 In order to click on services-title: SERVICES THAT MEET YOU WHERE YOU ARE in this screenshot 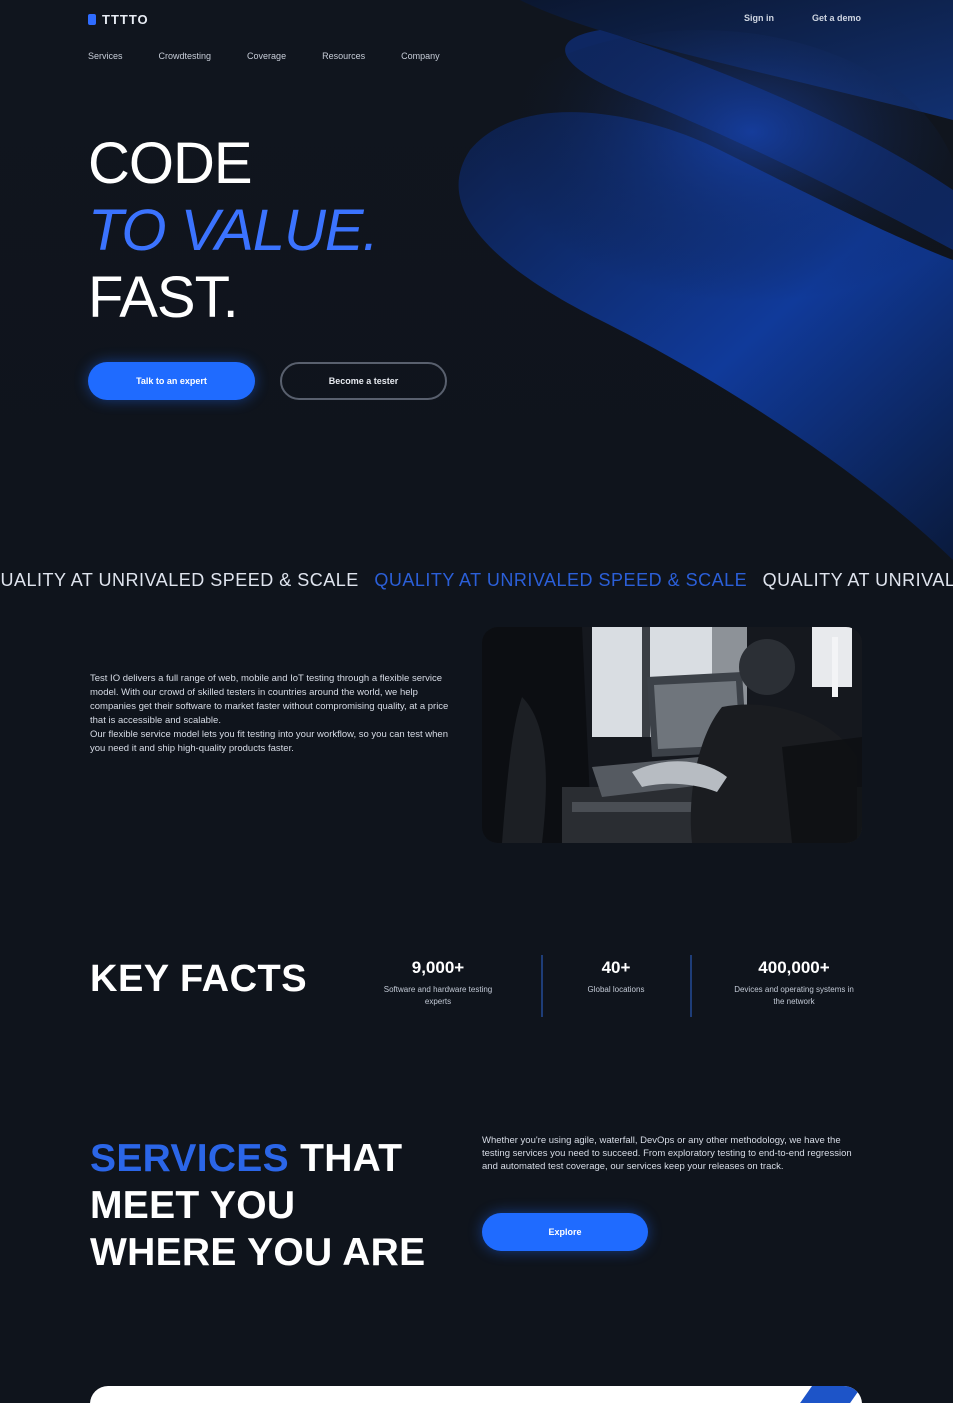, I will do `click(257, 1205)`.